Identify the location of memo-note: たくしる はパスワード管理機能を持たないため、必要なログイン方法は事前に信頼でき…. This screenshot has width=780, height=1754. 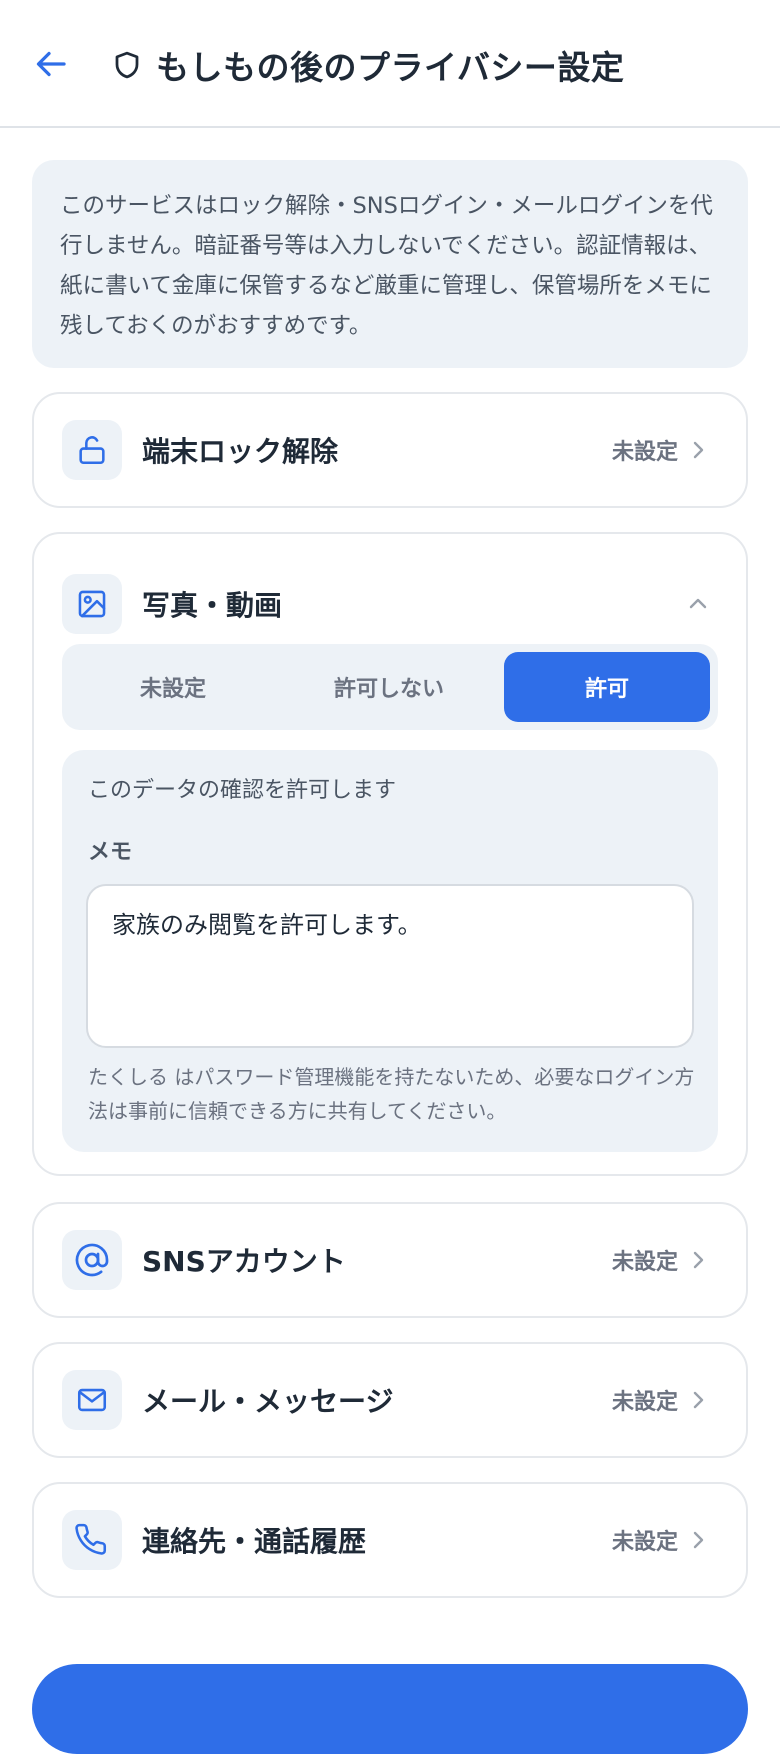
(391, 1094).